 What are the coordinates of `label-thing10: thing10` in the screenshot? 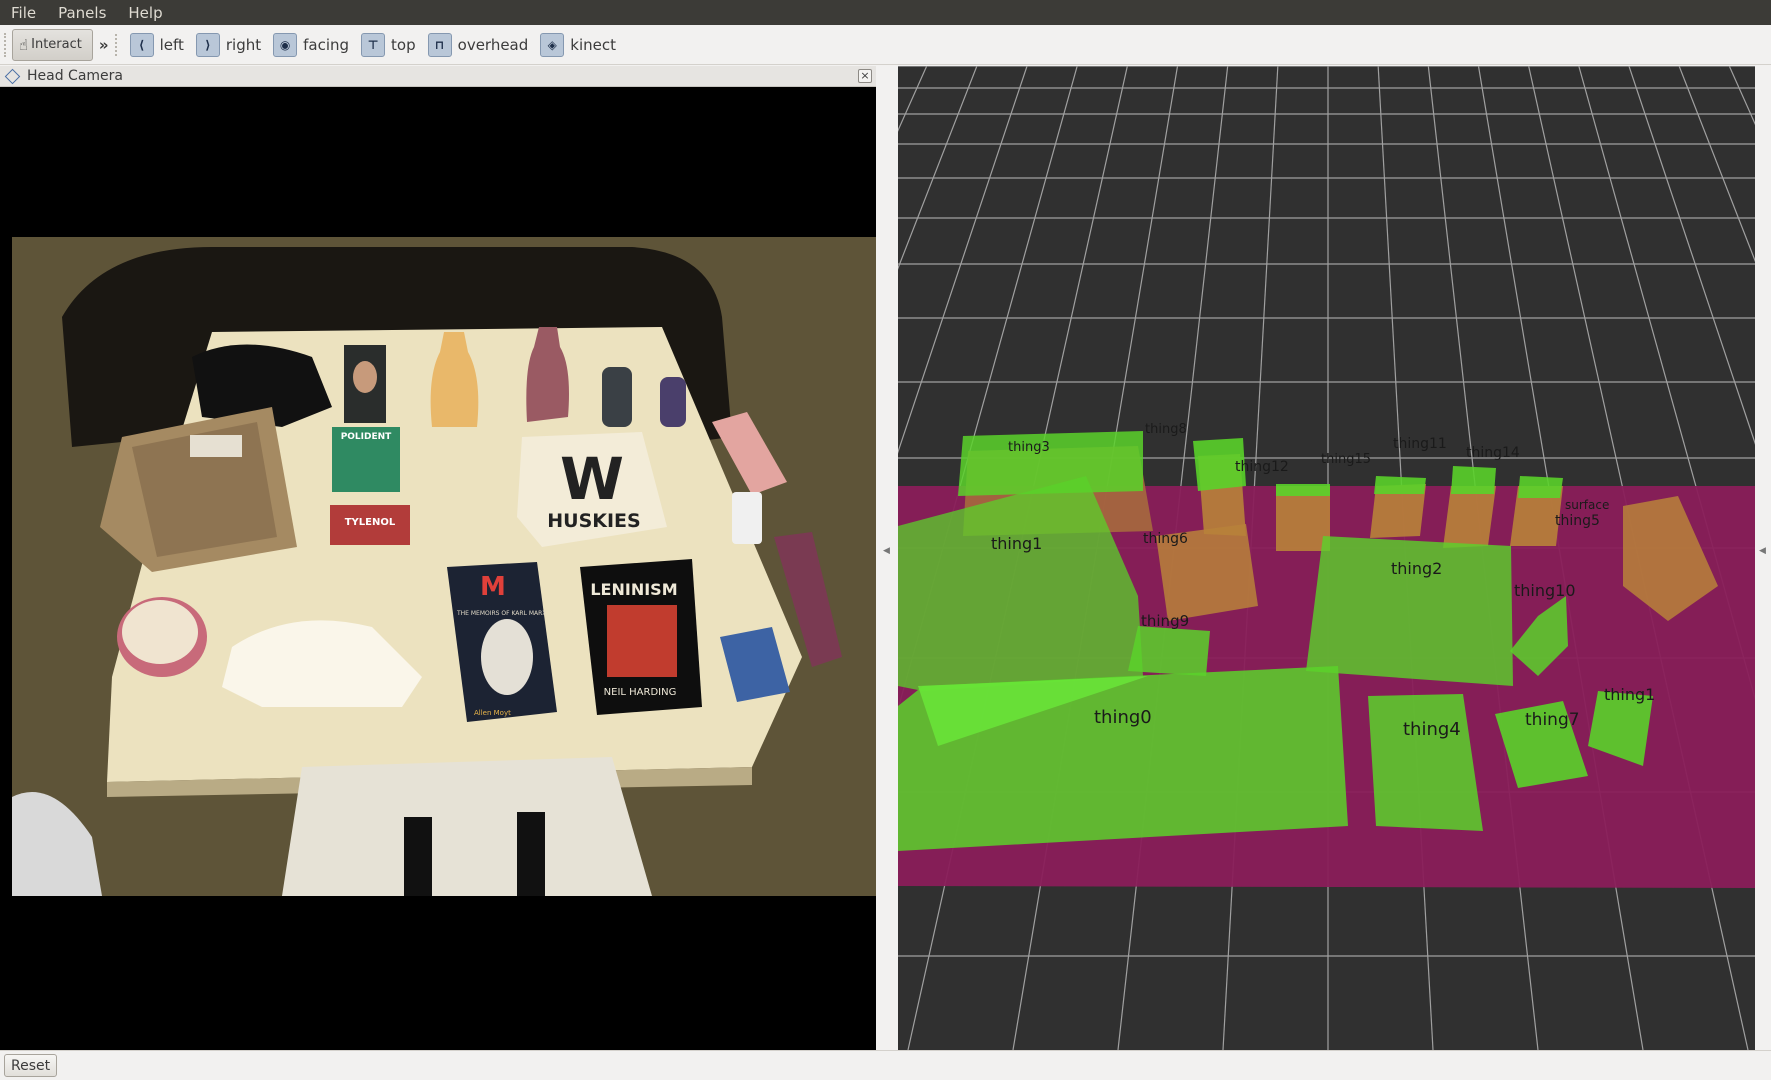 It's located at (1545, 590).